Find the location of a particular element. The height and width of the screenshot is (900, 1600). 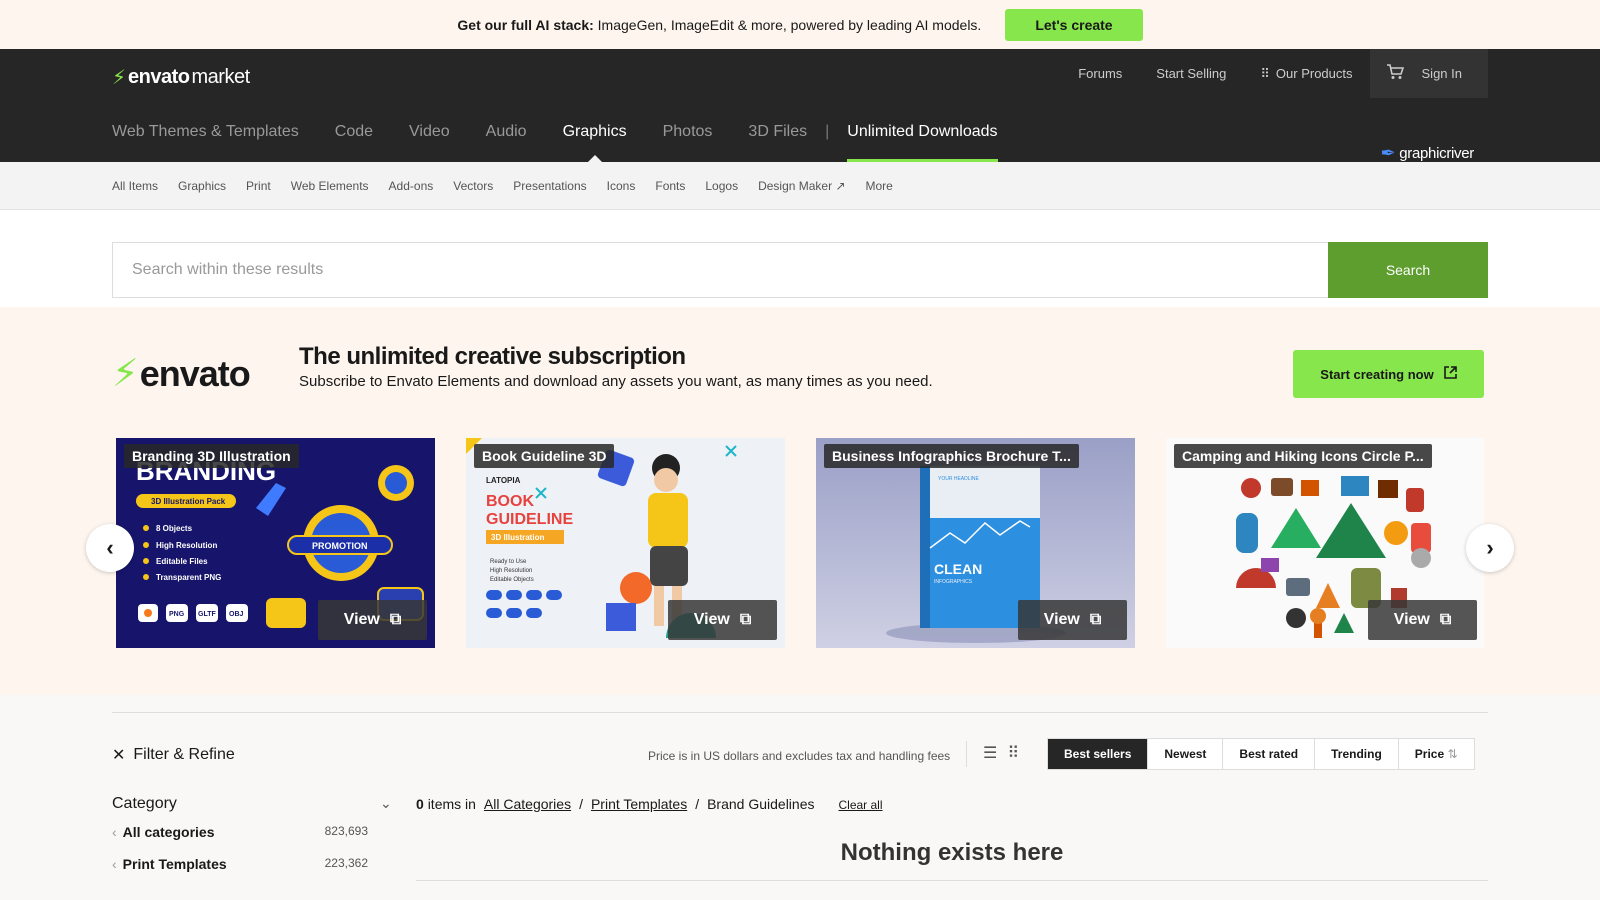

card1-art-bullet: Editable Files is located at coordinates (182, 561).